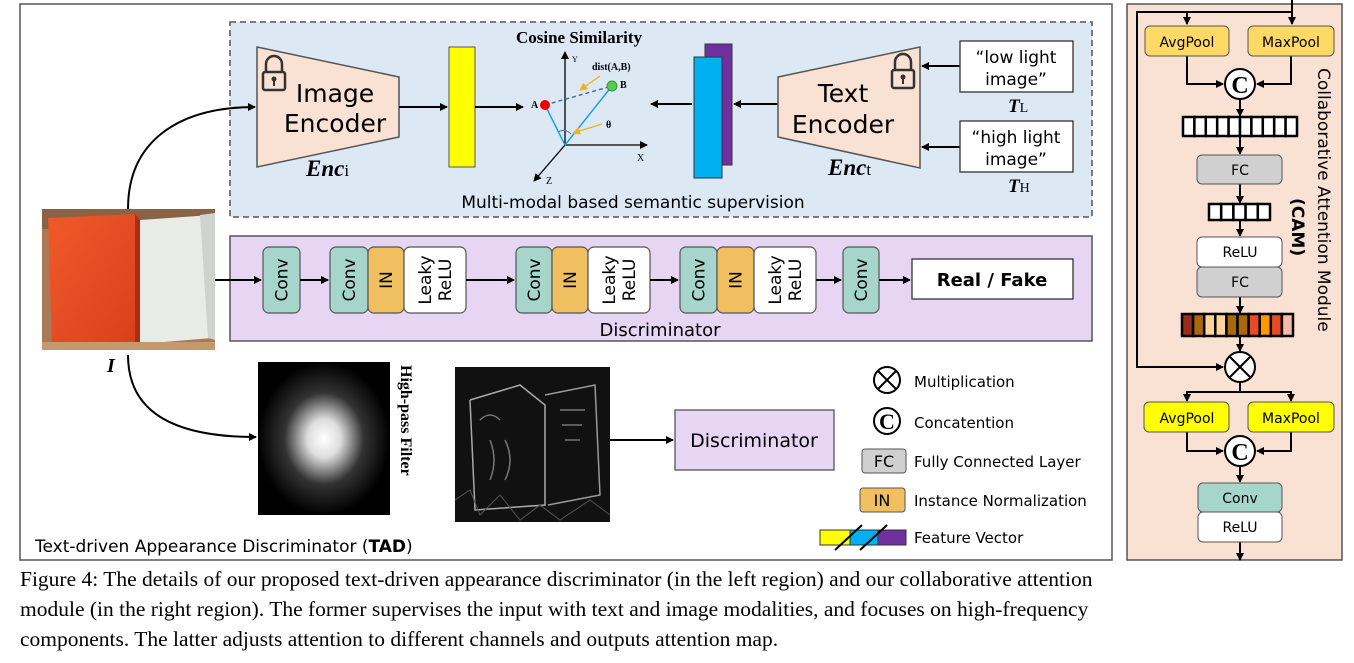 The height and width of the screenshot is (663, 1354). I want to click on semantic-supervision-label: Multi-modal based semantic supervision, so click(632, 203).